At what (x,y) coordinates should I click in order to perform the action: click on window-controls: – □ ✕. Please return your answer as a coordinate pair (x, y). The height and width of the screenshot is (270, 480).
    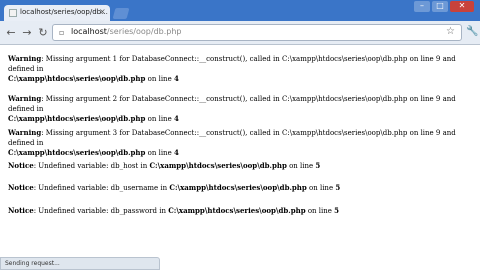
    Looking at the image, I should click on (444, 6).